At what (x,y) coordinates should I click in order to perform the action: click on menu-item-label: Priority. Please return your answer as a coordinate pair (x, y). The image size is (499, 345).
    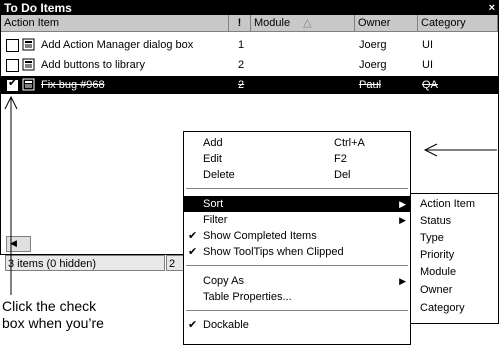
    Looking at the image, I should click on (437, 255).